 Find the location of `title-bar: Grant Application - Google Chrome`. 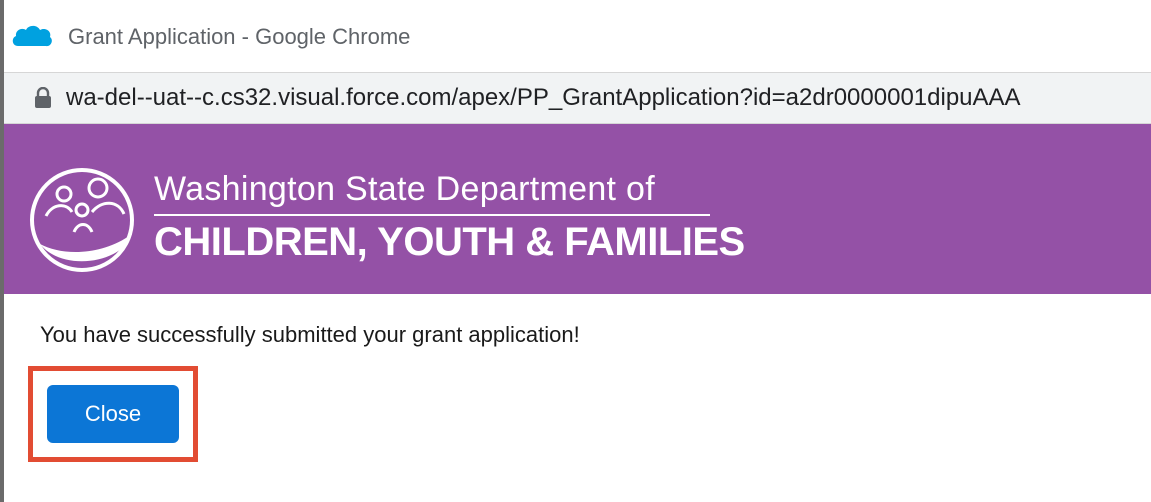

title-bar: Grant Application - Google Chrome is located at coordinates (577, 36).